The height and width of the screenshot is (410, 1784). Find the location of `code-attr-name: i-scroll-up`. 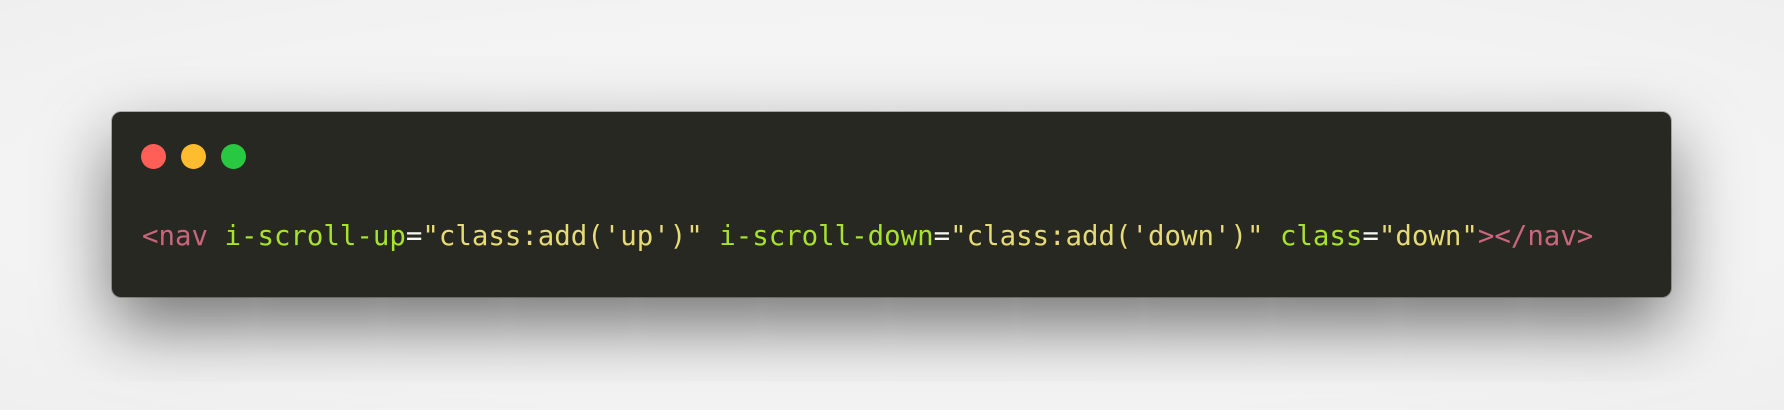

code-attr-name: i-scroll-up is located at coordinates (315, 236).